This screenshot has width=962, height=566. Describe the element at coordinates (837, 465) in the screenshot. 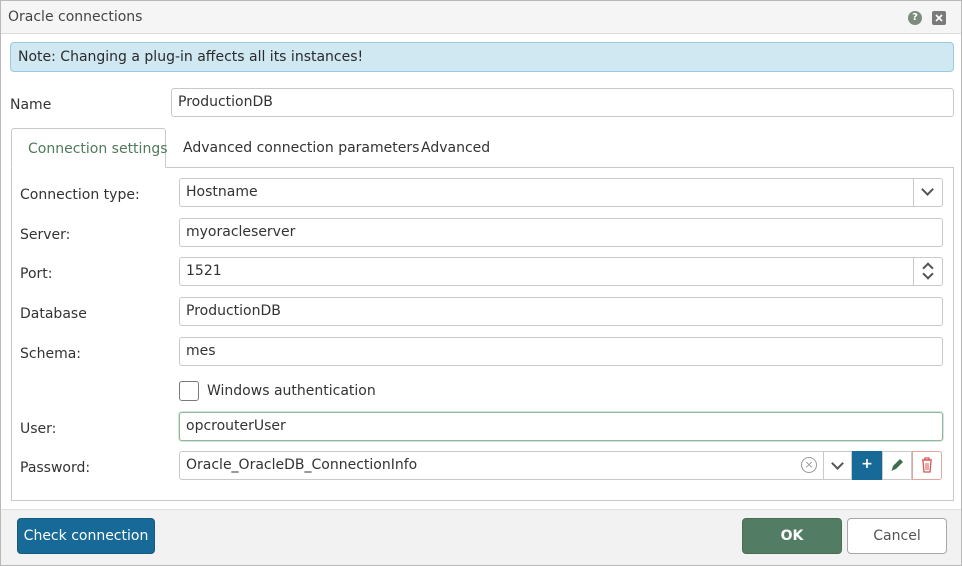

I see `password-dropdown-chevron-down-icon` at that location.